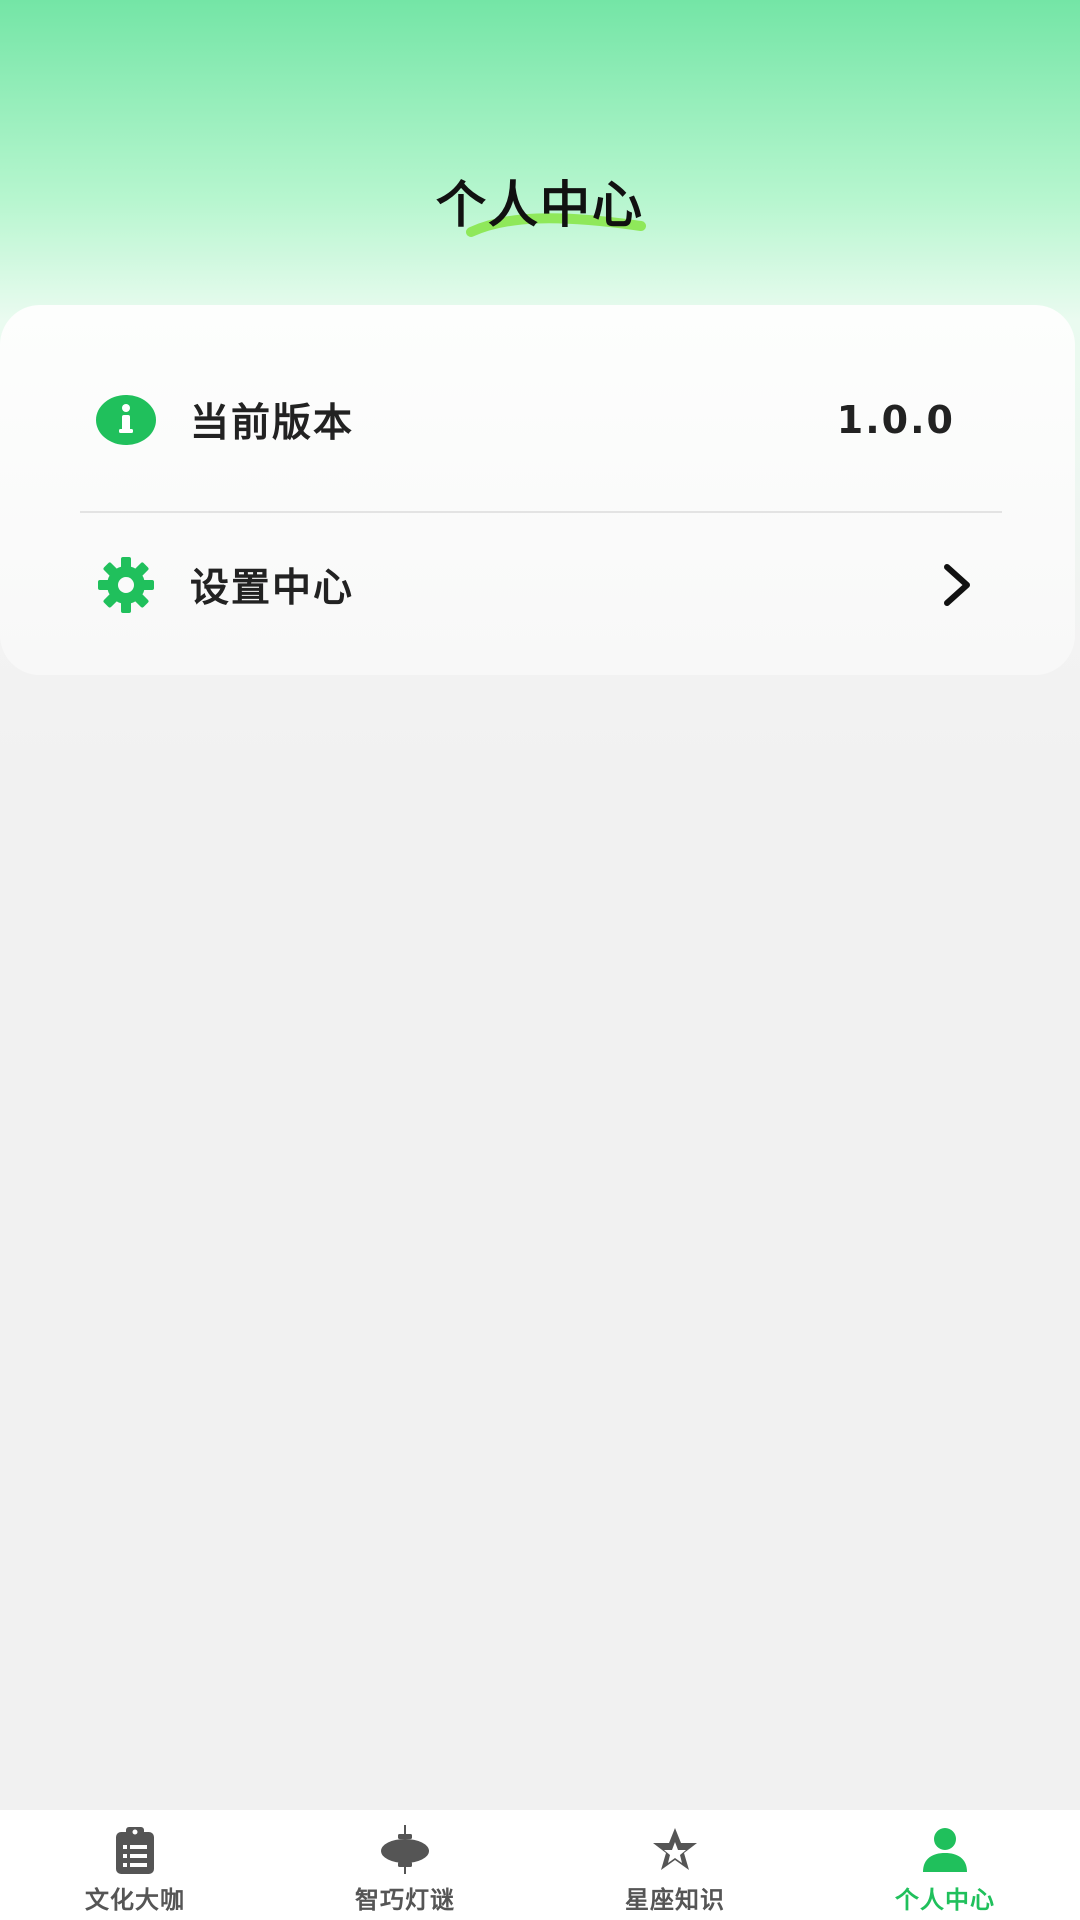 The width and height of the screenshot is (1080, 1920). I want to click on gear-icon, so click(126, 585).